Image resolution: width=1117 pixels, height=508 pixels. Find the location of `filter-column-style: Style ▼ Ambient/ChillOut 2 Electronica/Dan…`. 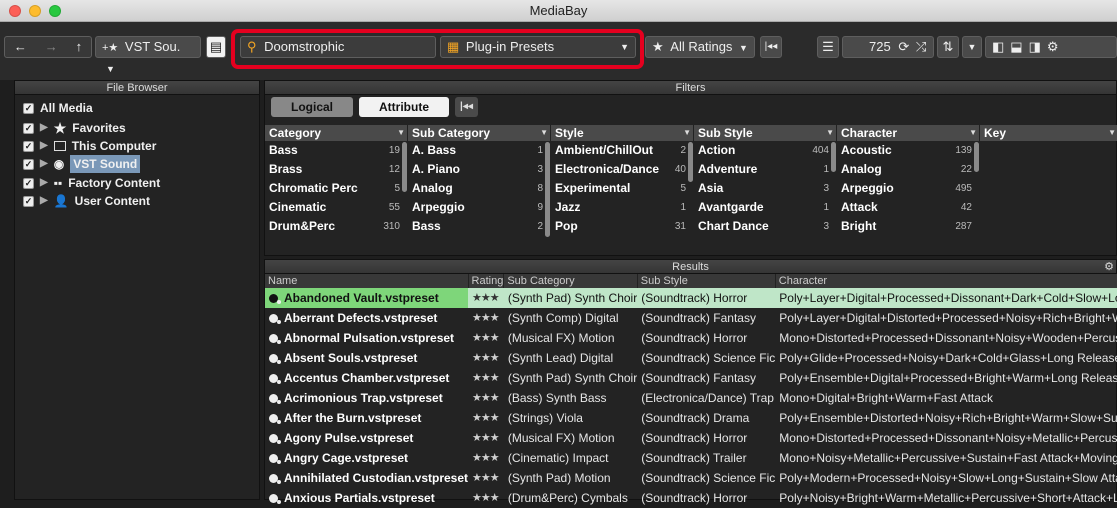

filter-column-style: Style ▼ Ambient/ChillOut 2 Electronica/Dan… is located at coordinates (622, 181).